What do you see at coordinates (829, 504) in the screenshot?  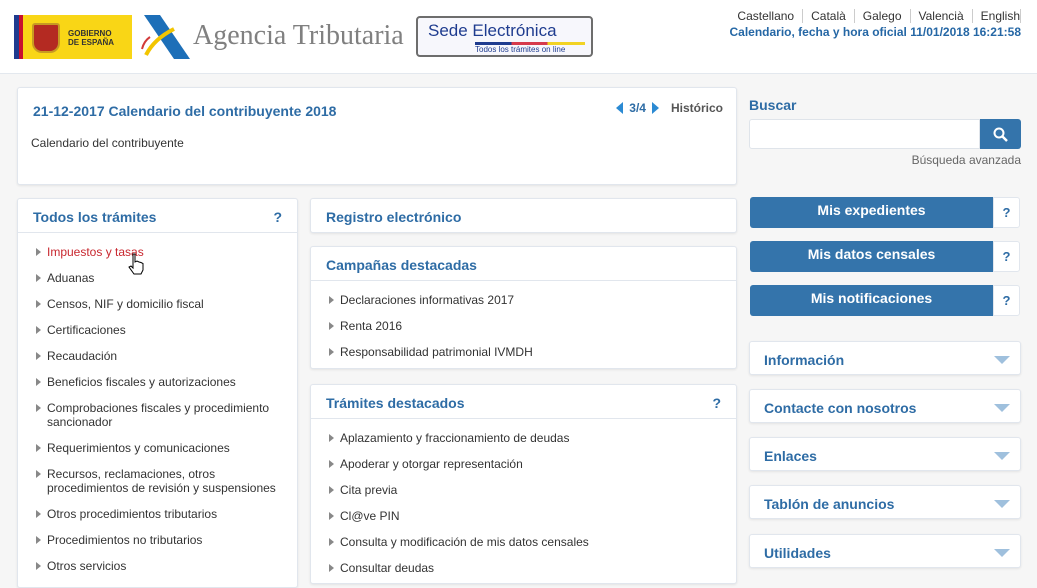 I see `accordion-title: Tablón de anuncios` at bounding box center [829, 504].